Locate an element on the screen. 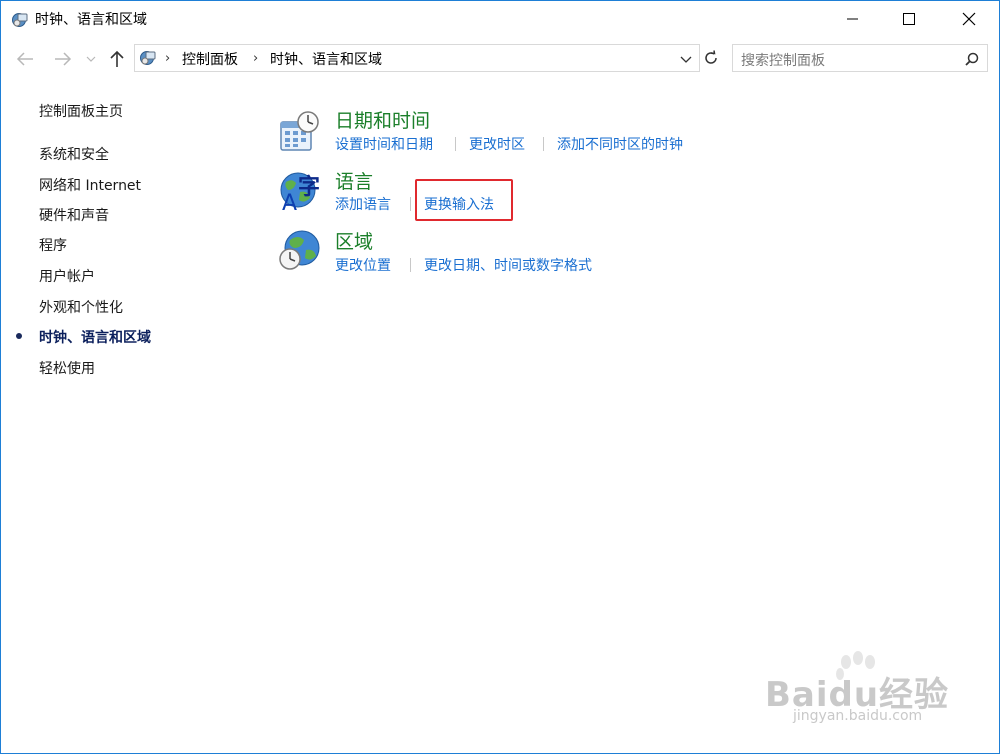  globe-language-icon: 字 A is located at coordinates (300, 192).